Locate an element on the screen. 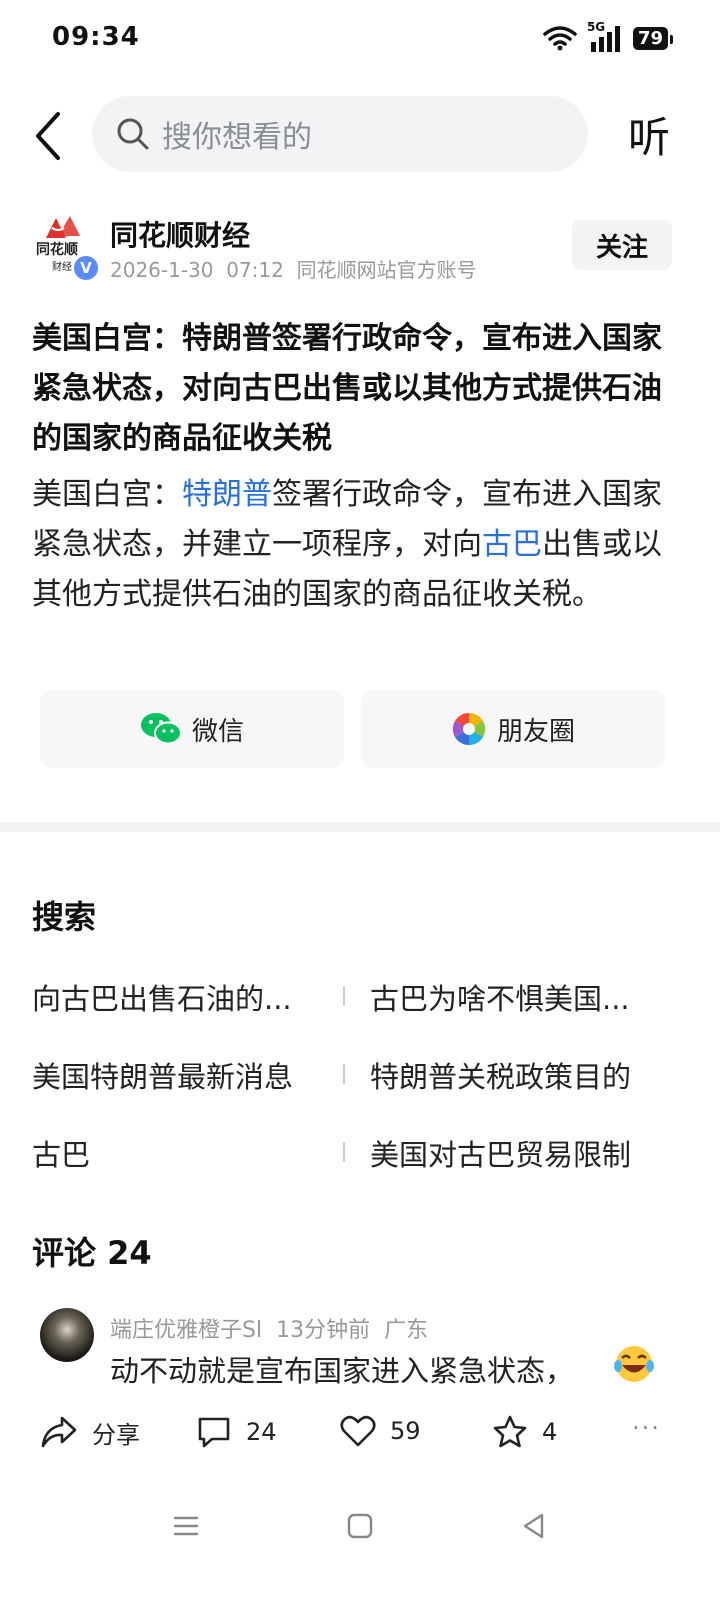 The width and height of the screenshot is (720, 1604). moments-label: 朋友圈 is located at coordinates (535, 731).